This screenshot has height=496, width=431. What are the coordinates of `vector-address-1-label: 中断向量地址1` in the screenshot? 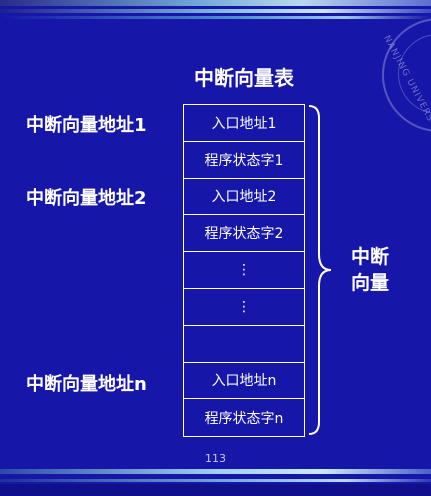 It's located at (86, 125).